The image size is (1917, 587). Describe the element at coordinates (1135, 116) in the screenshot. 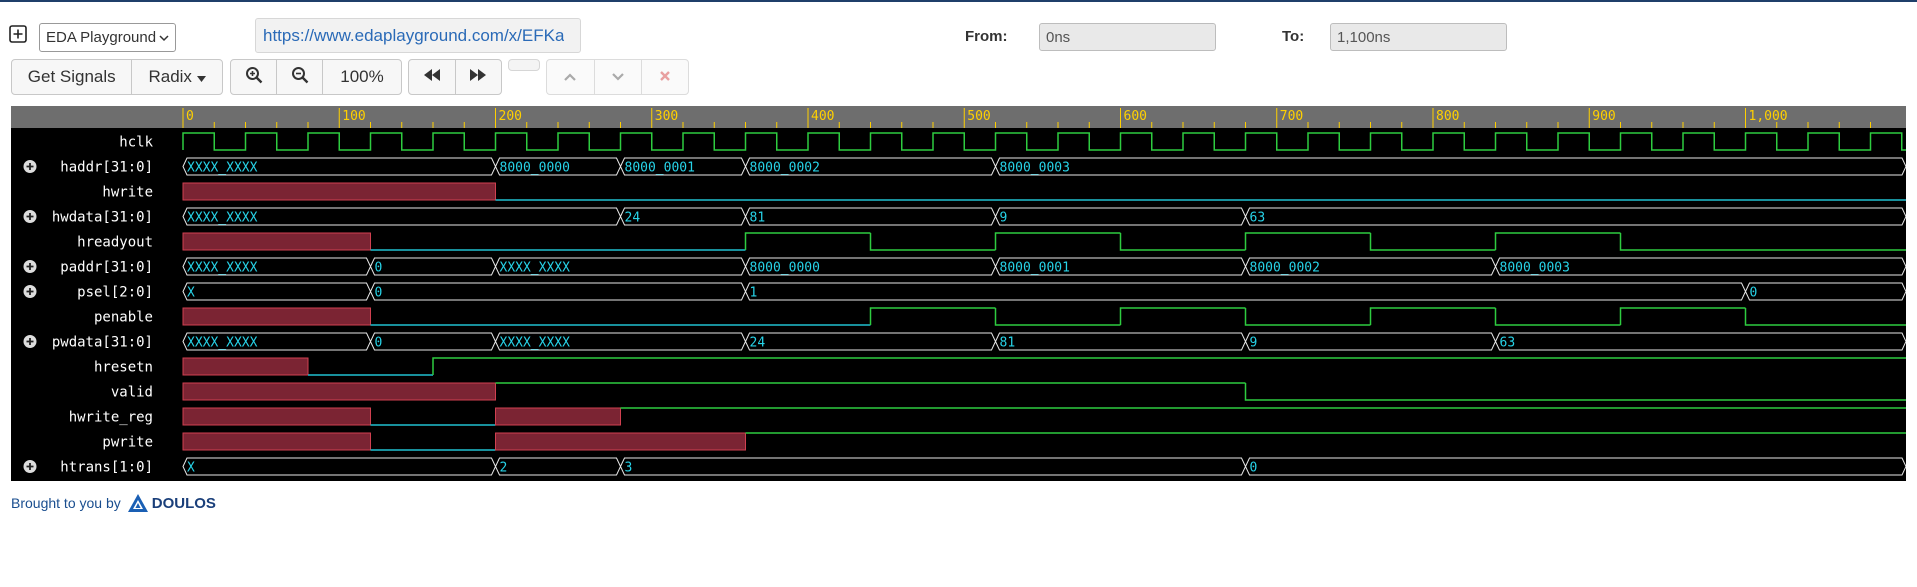

I see `timeline-tick-label: 600` at that location.